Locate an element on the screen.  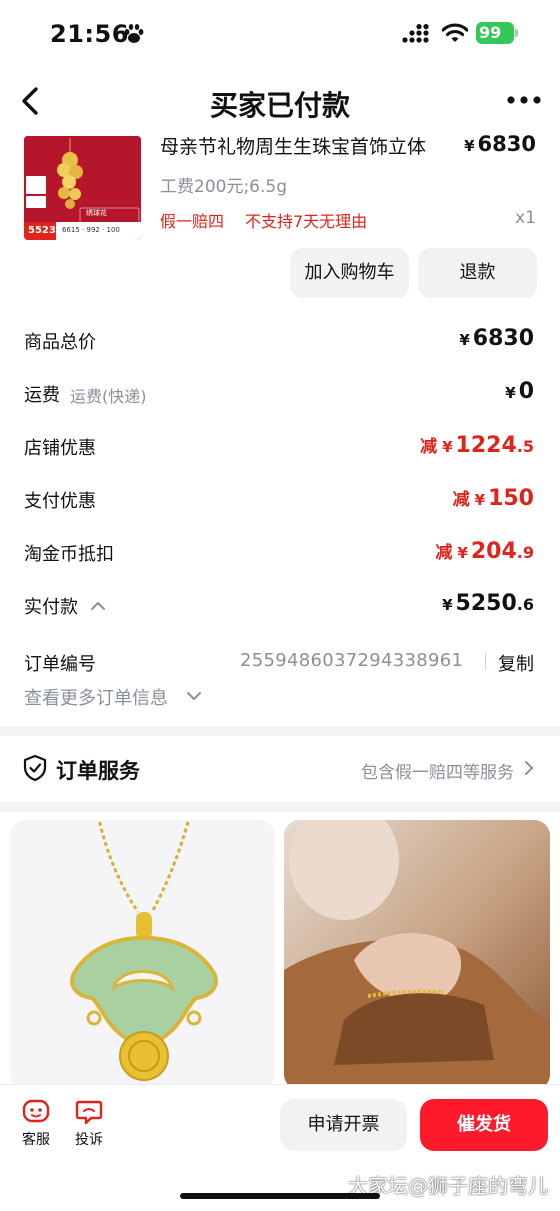
row-coin-deduction: 淘金币抵扣 减 ¥204.9 is located at coordinates (280, 554).